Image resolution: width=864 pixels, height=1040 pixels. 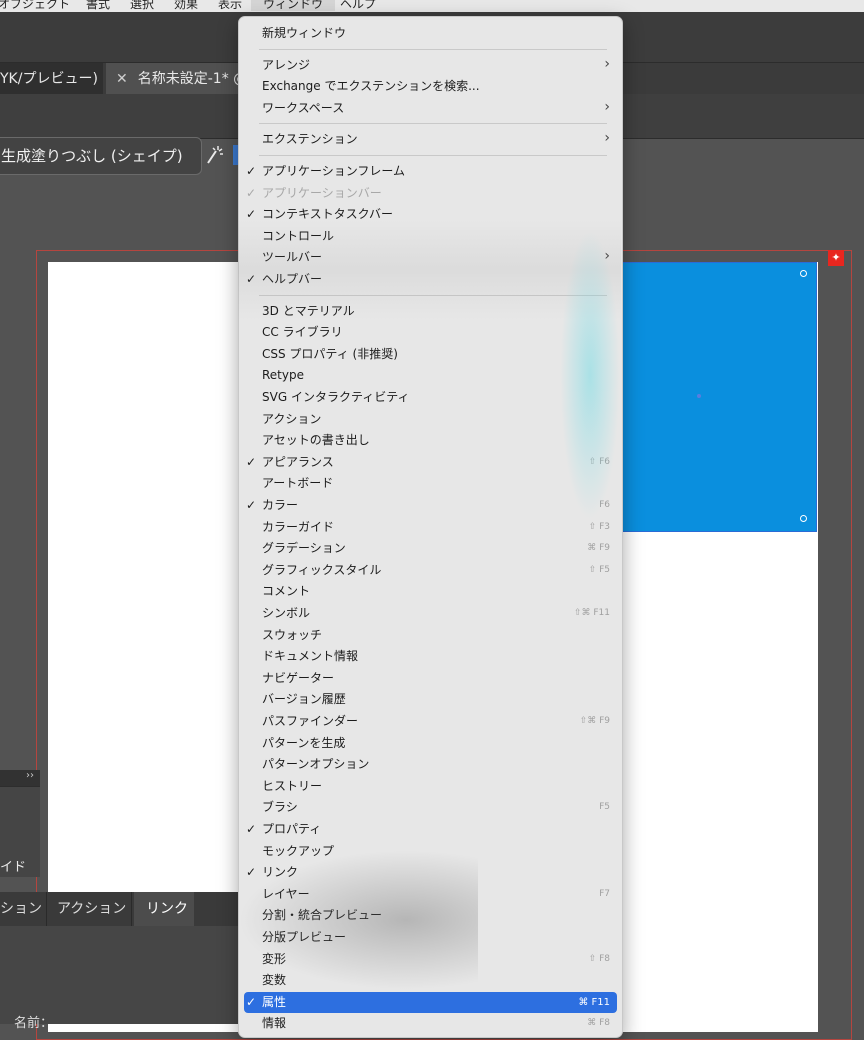 What do you see at coordinates (430, 959) in the screenshot?
I see `menu-item: 変形 ⇧ F8` at bounding box center [430, 959].